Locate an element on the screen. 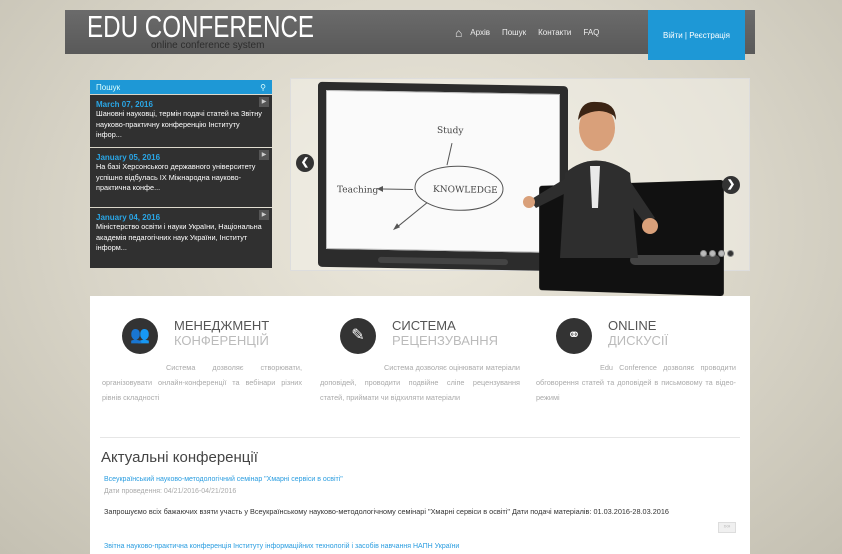 This screenshot has width=842, height=554. news-date: March 07, 2016 is located at coordinates (124, 104).